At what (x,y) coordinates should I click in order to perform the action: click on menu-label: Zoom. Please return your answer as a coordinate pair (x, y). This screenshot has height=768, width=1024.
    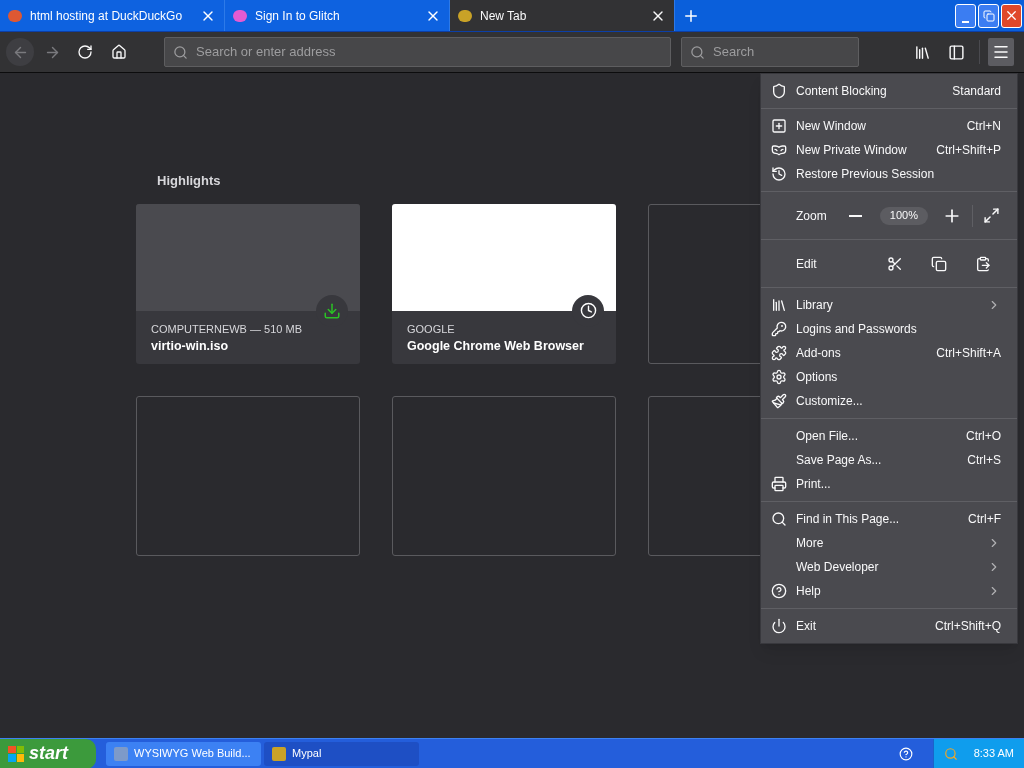
    Looking at the image, I should click on (812, 216).